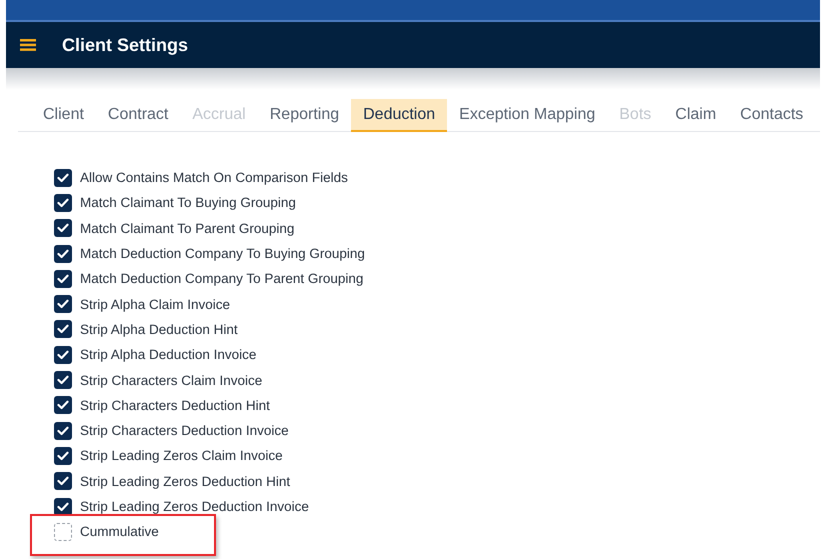 The width and height of the screenshot is (829, 559). What do you see at coordinates (527, 115) in the screenshot?
I see `tab: Exception Mapping` at bounding box center [527, 115].